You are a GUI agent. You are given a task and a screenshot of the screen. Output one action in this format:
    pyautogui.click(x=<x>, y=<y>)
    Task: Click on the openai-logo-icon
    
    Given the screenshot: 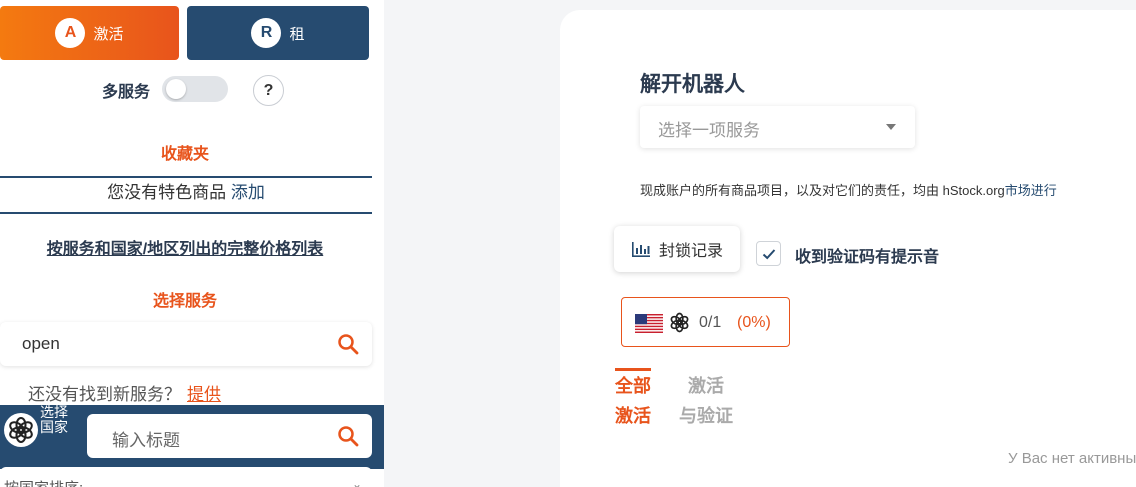 What is the action you would take?
    pyautogui.click(x=21, y=430)
    